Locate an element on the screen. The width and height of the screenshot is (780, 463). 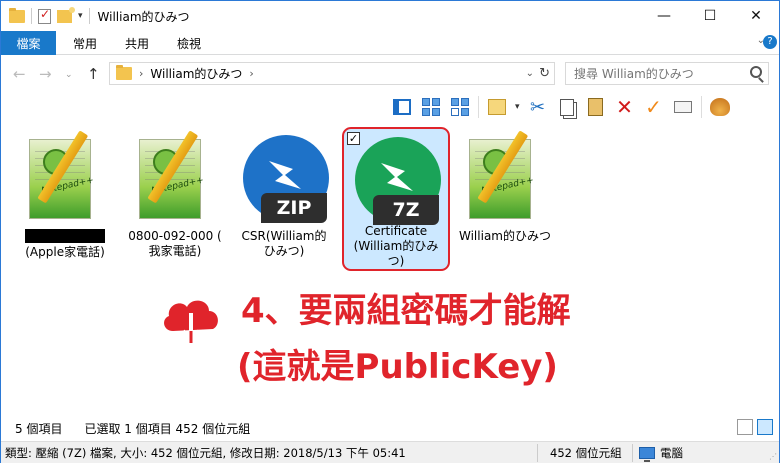
shell-icon is located at coordinates (719, 107).